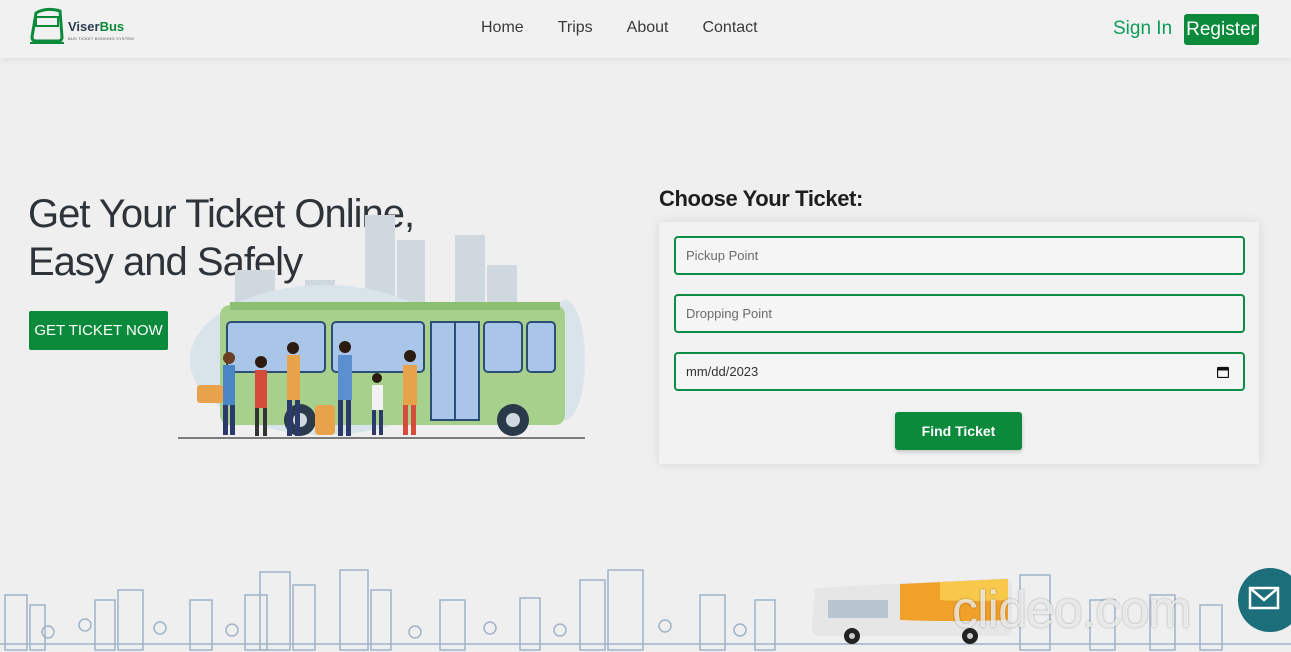 The image size is (1291, 652). I want to click on pickup-point-input, so click(964, 255).